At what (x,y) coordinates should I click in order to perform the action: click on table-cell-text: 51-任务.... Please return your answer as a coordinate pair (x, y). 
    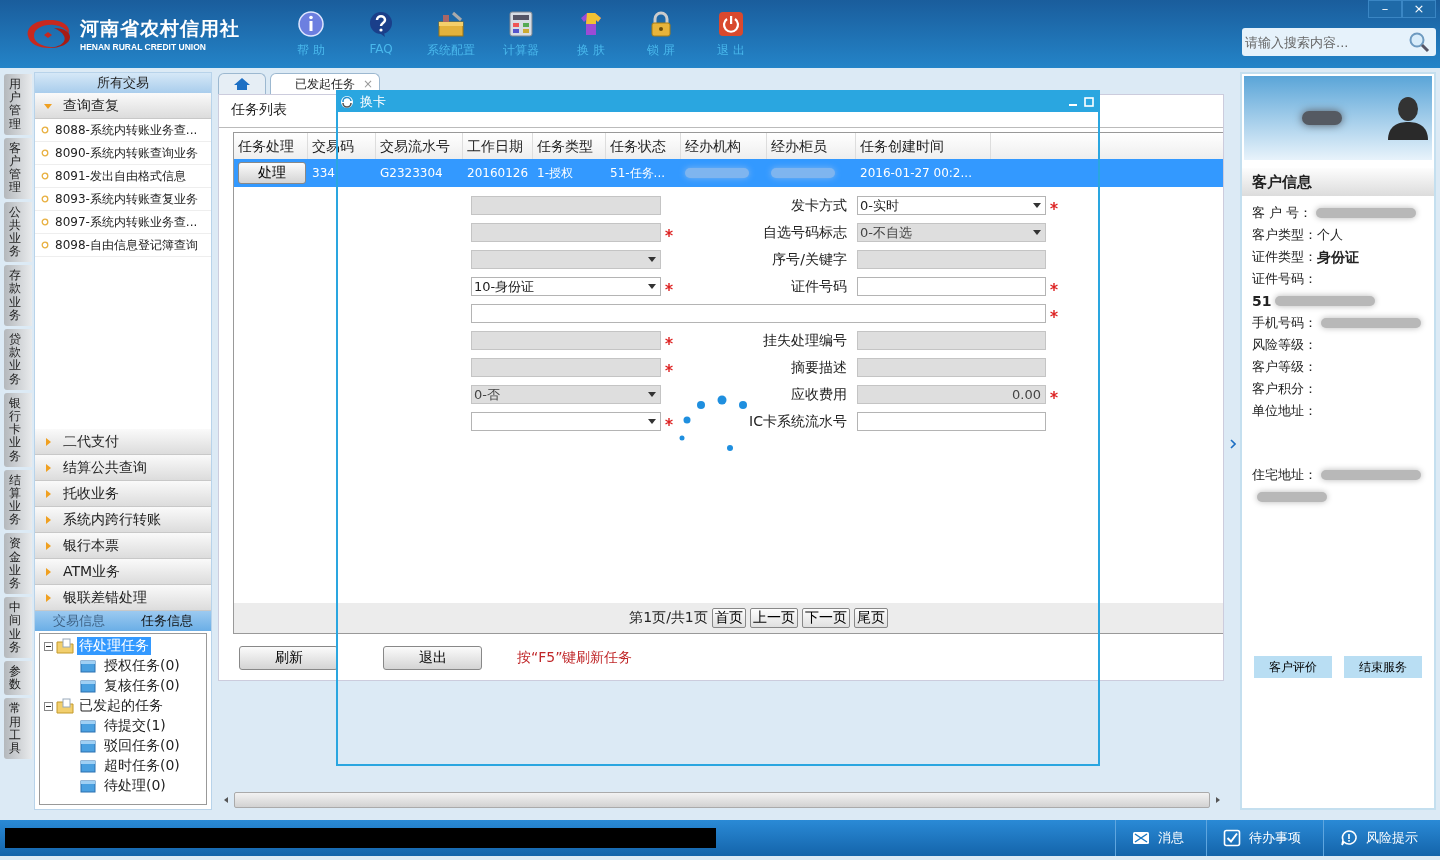
    Looking at the image, I should click on (638, 173).